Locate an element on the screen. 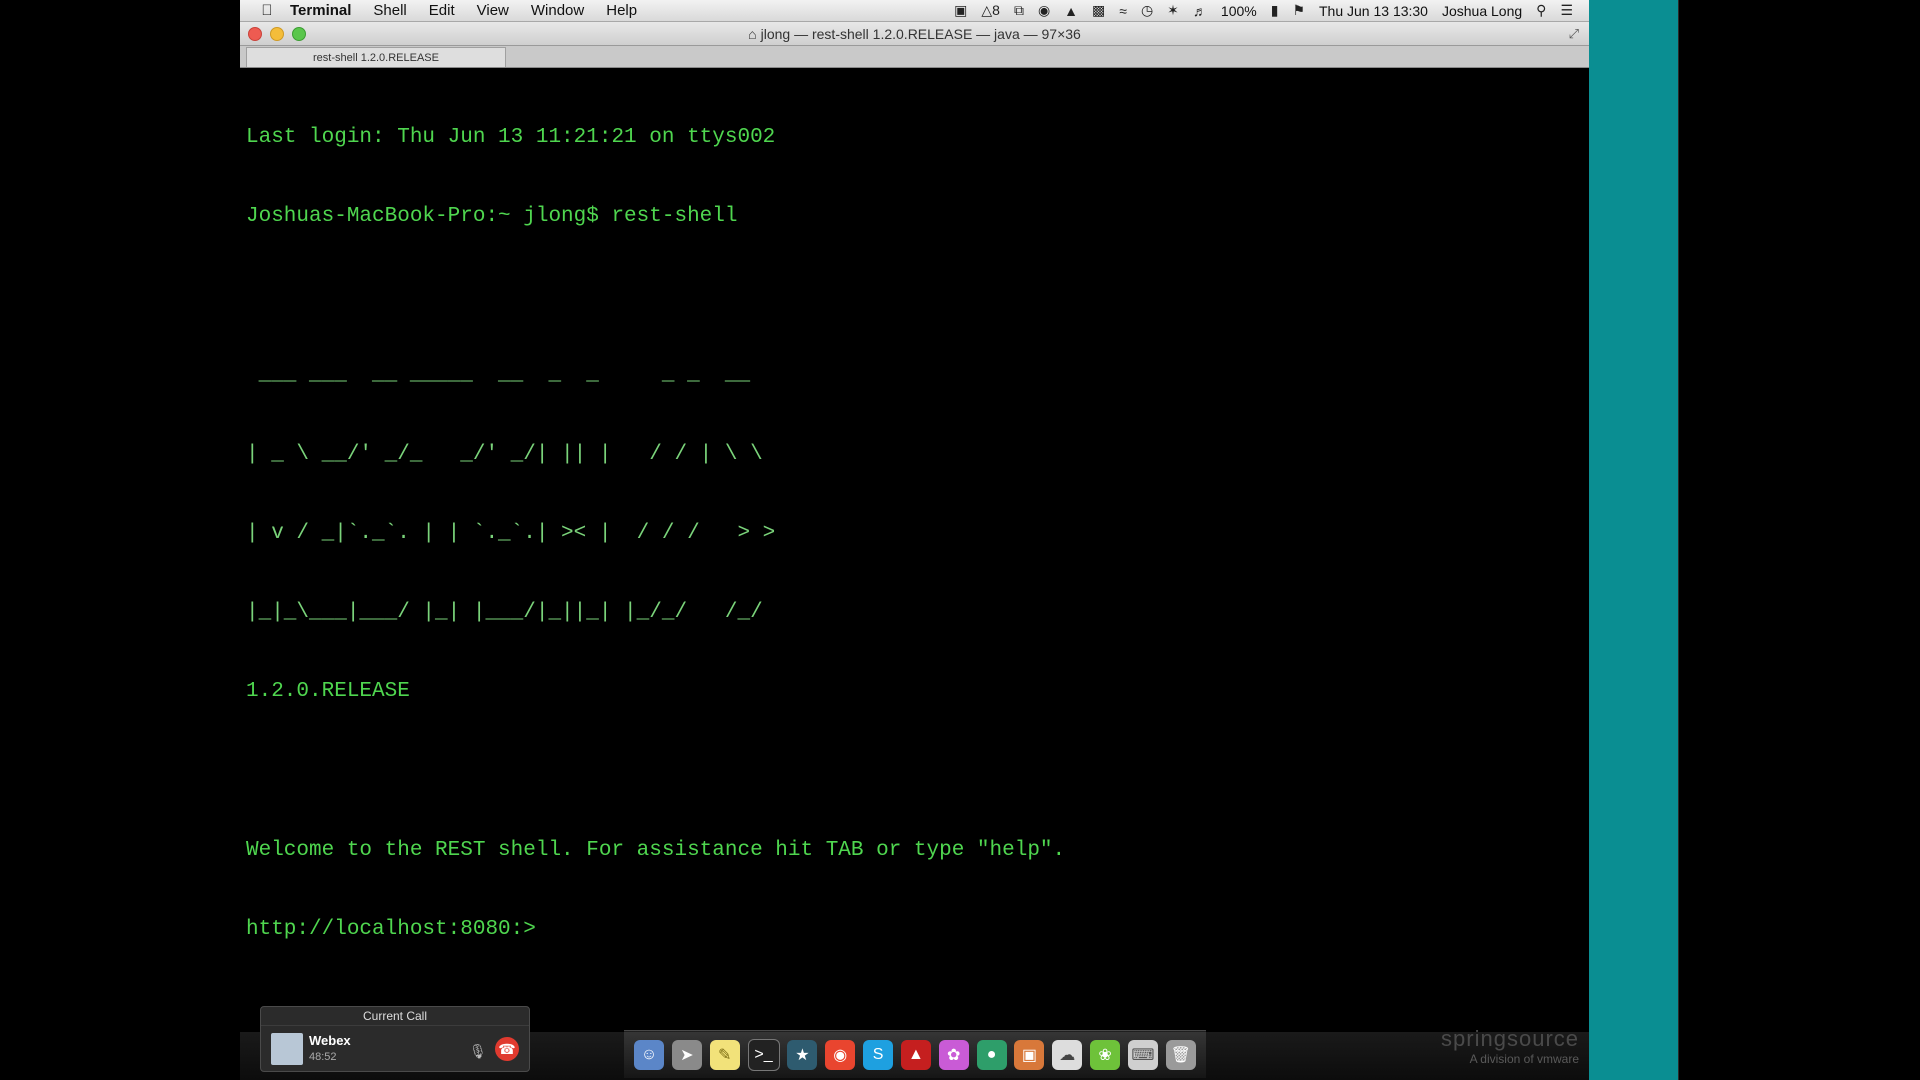  dropbox-icon: ▣ is located at coordinates (960, 10).